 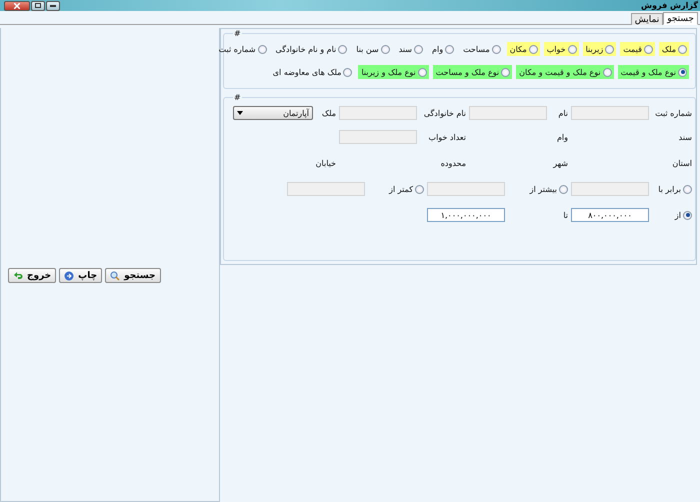 I want to click on maximize-icon, so click(x=38, y=5).